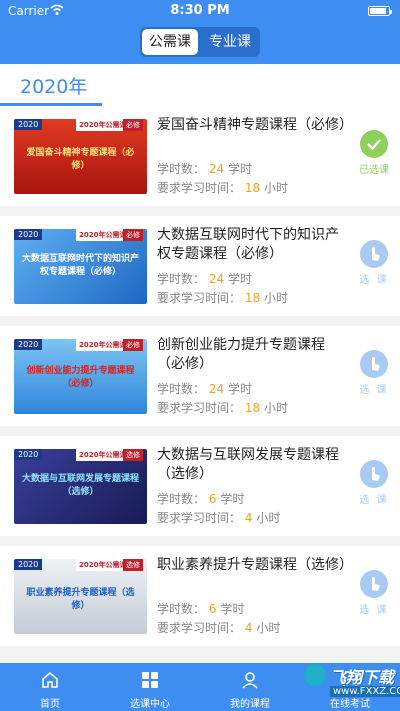  I want to click on user-icon, so click(250, 680).